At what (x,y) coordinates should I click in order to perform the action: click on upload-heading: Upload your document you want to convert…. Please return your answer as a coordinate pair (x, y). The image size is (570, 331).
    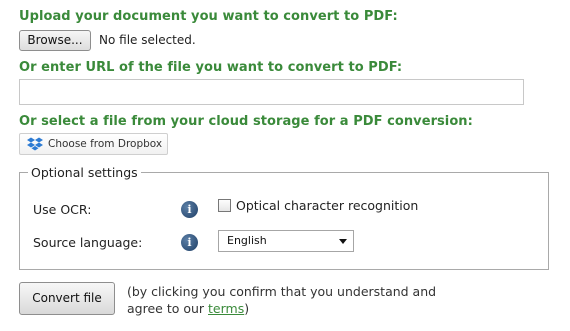
    Looking at the image, I should click on (208, 16).